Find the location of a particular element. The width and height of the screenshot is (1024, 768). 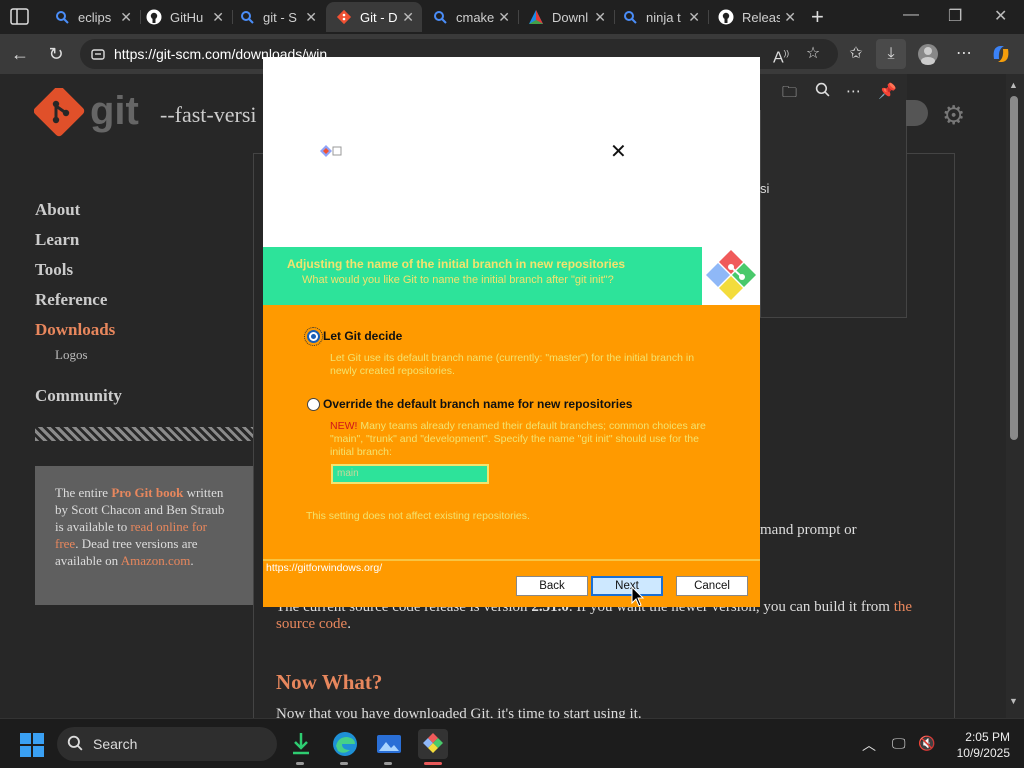

amazon-link: Amazon.com is located at coordinates (156, 560).